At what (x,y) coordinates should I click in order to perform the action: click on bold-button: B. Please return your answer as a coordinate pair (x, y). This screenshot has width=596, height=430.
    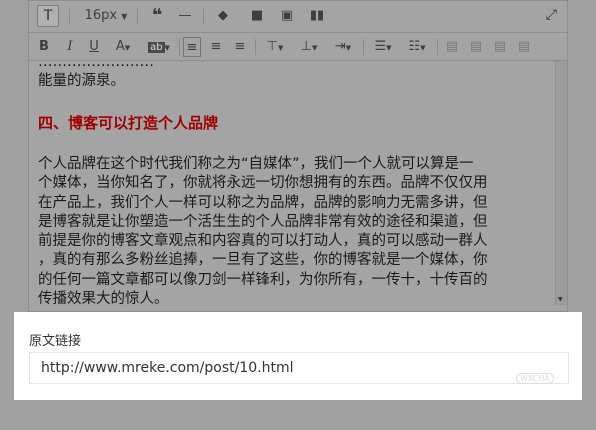
    Looking at the image, I should click on (44, 47).